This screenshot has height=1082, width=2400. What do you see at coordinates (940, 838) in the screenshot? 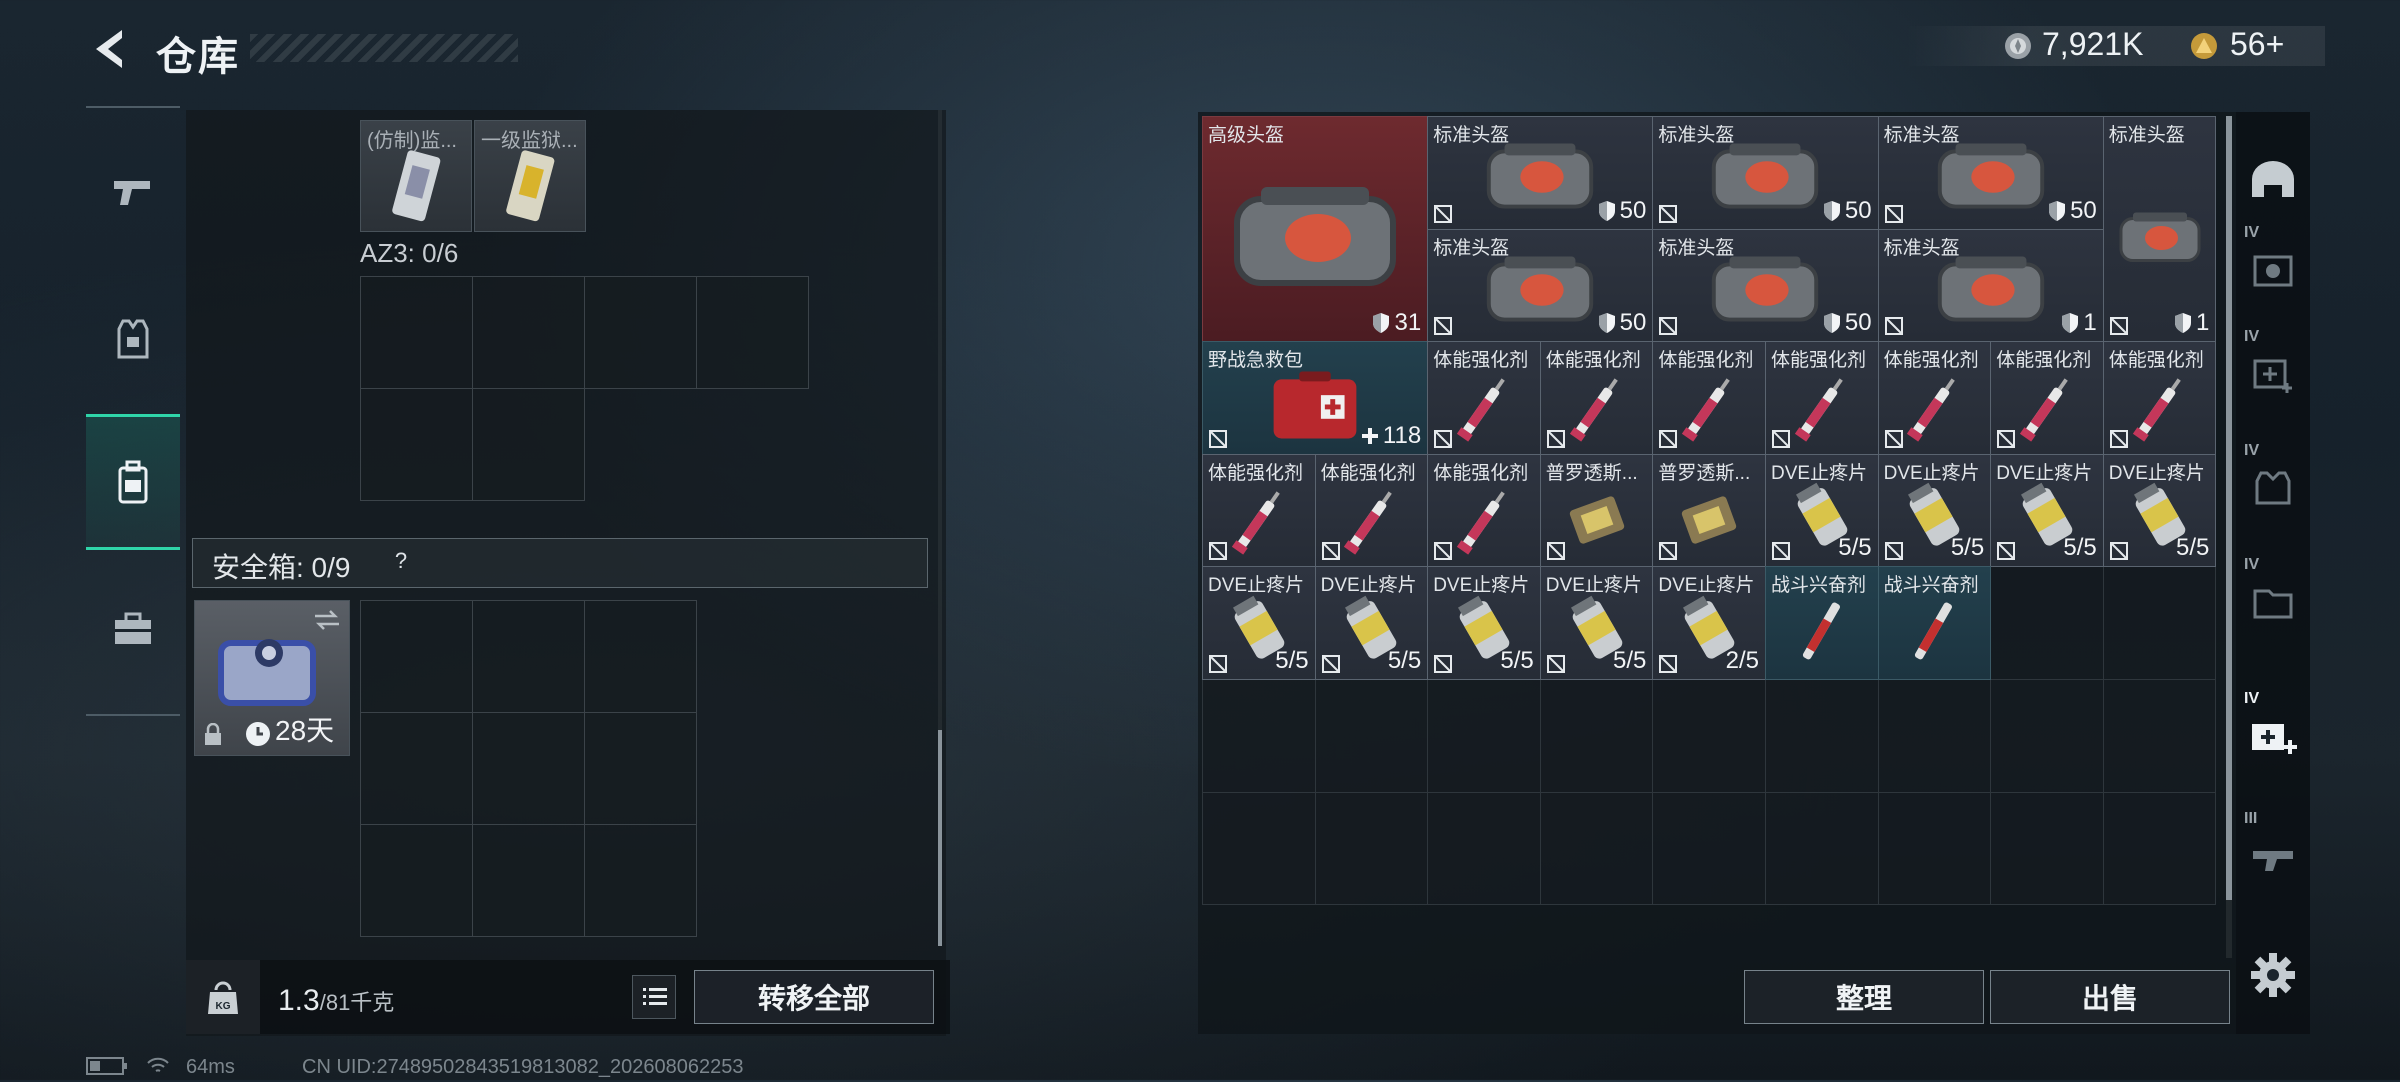
I see `left-scrollbar-thumb` at bounding box center [940, 838].